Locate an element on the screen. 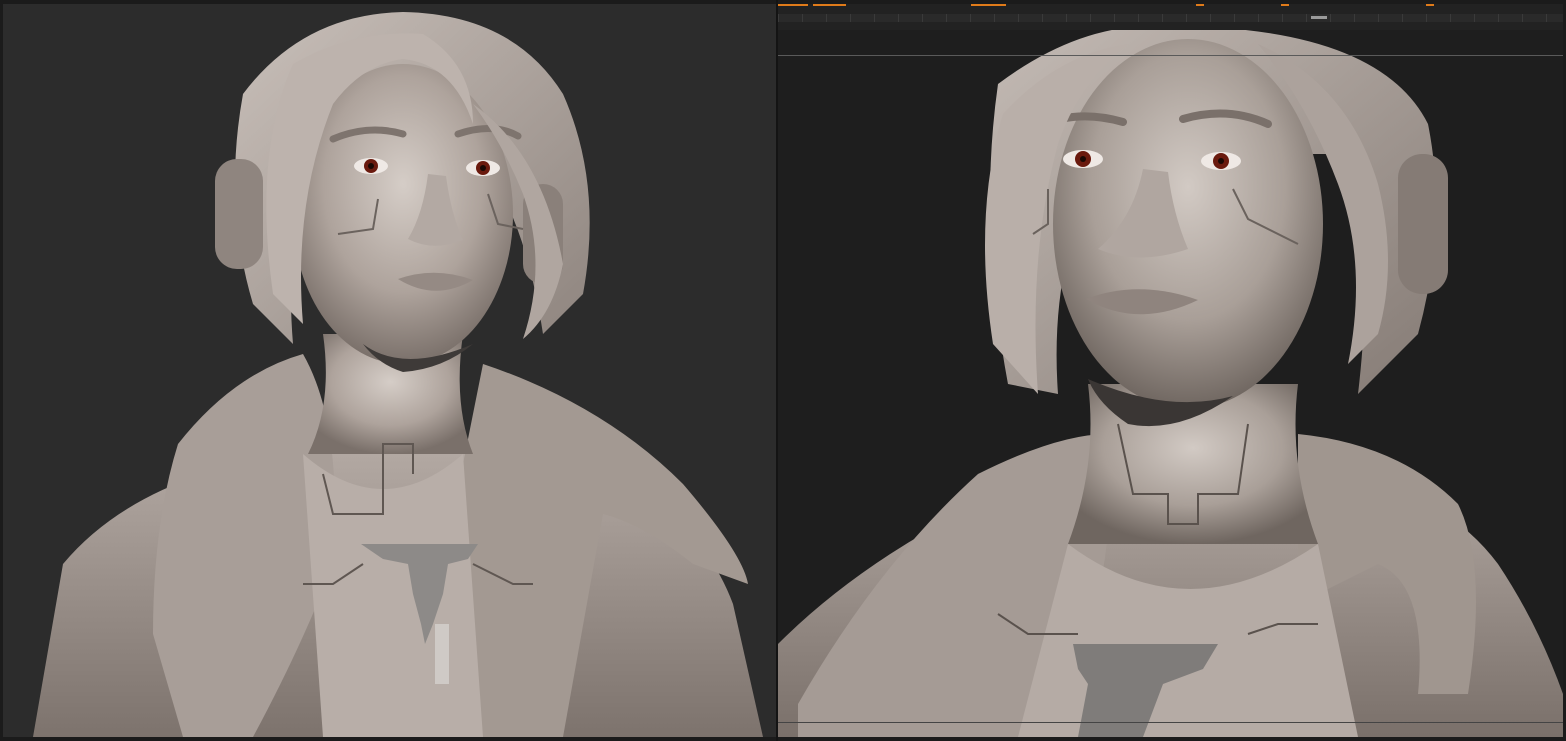 The height and width of the screenshot is (741, 1566). chest is located at coordinates (393, 595).